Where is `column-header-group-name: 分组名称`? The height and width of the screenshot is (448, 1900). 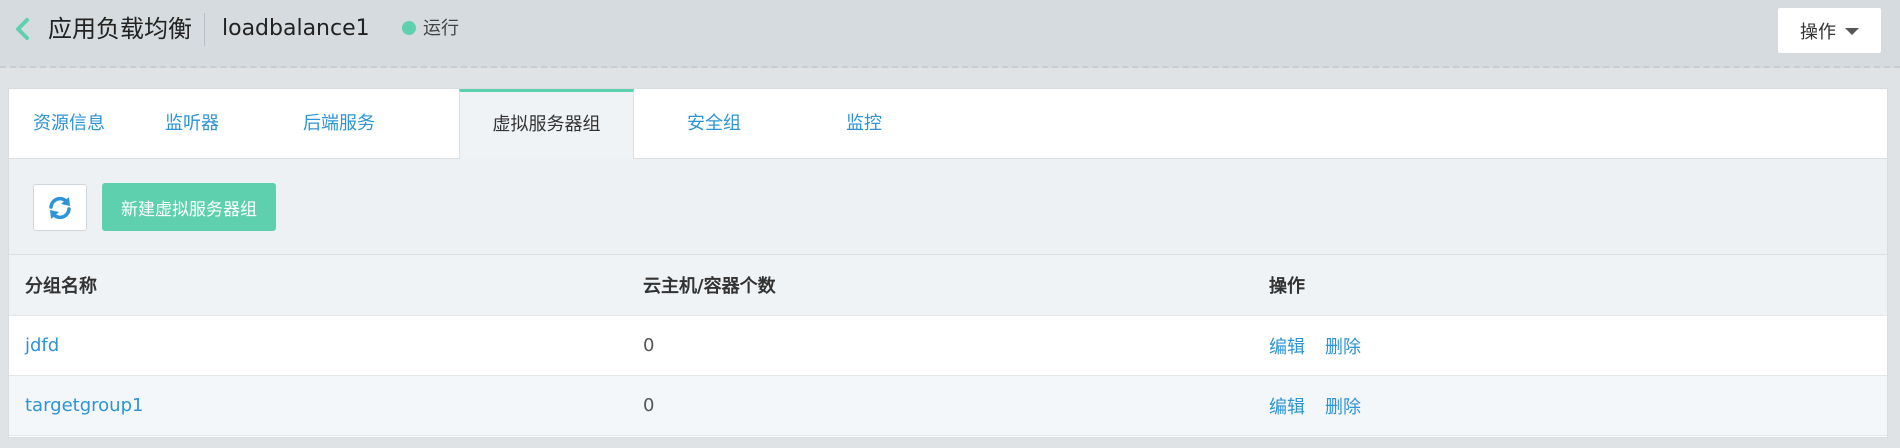 column-header-group-name: 分组名称 is located at coordinates (61, 286).